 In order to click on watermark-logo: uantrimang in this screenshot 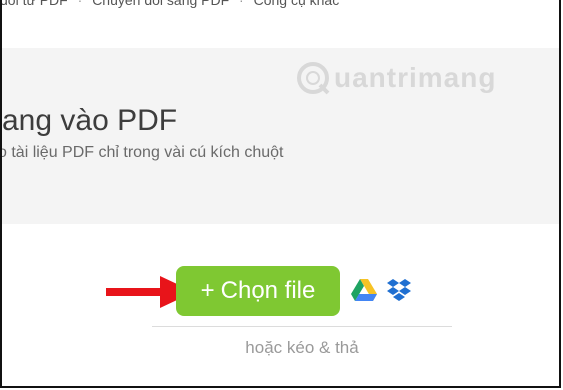, I will do `click(396, 78)`.